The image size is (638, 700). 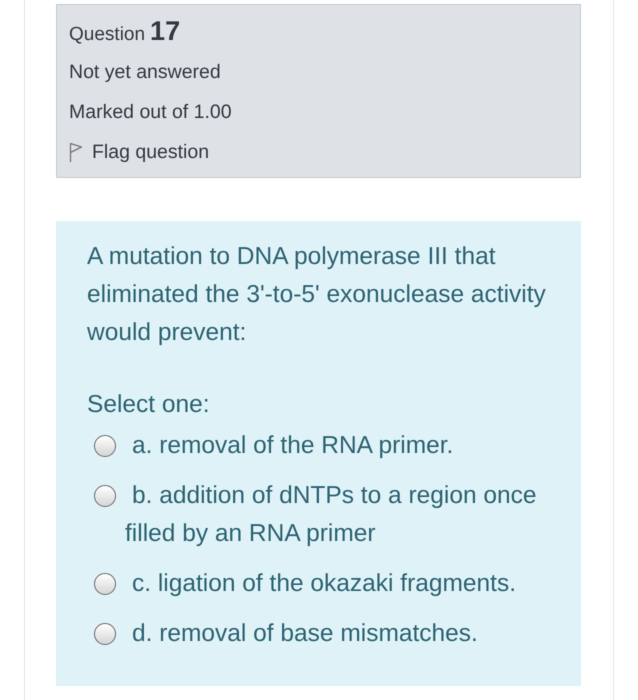 What do you see at coordinates (107, 35) in the screenshot?
I see `question-label: Question` at bounding box center [107, 35].